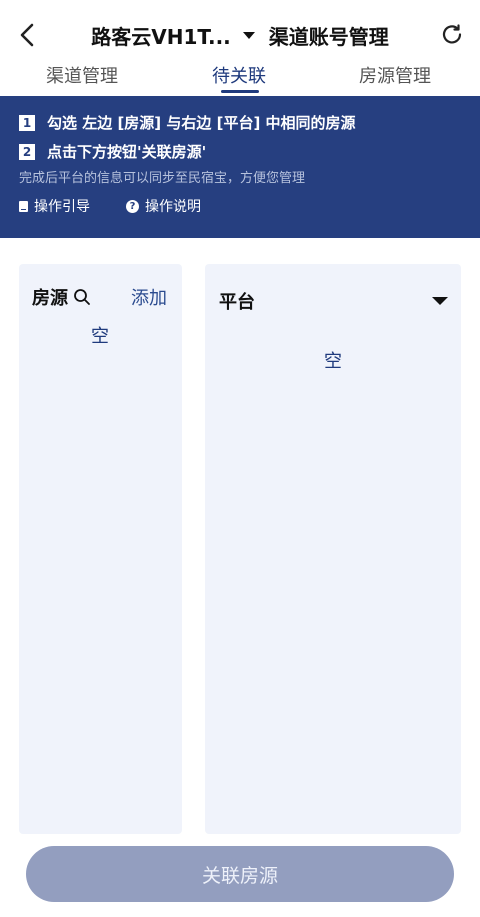  I want to click on active-tab-indicator, so click(240, 91).